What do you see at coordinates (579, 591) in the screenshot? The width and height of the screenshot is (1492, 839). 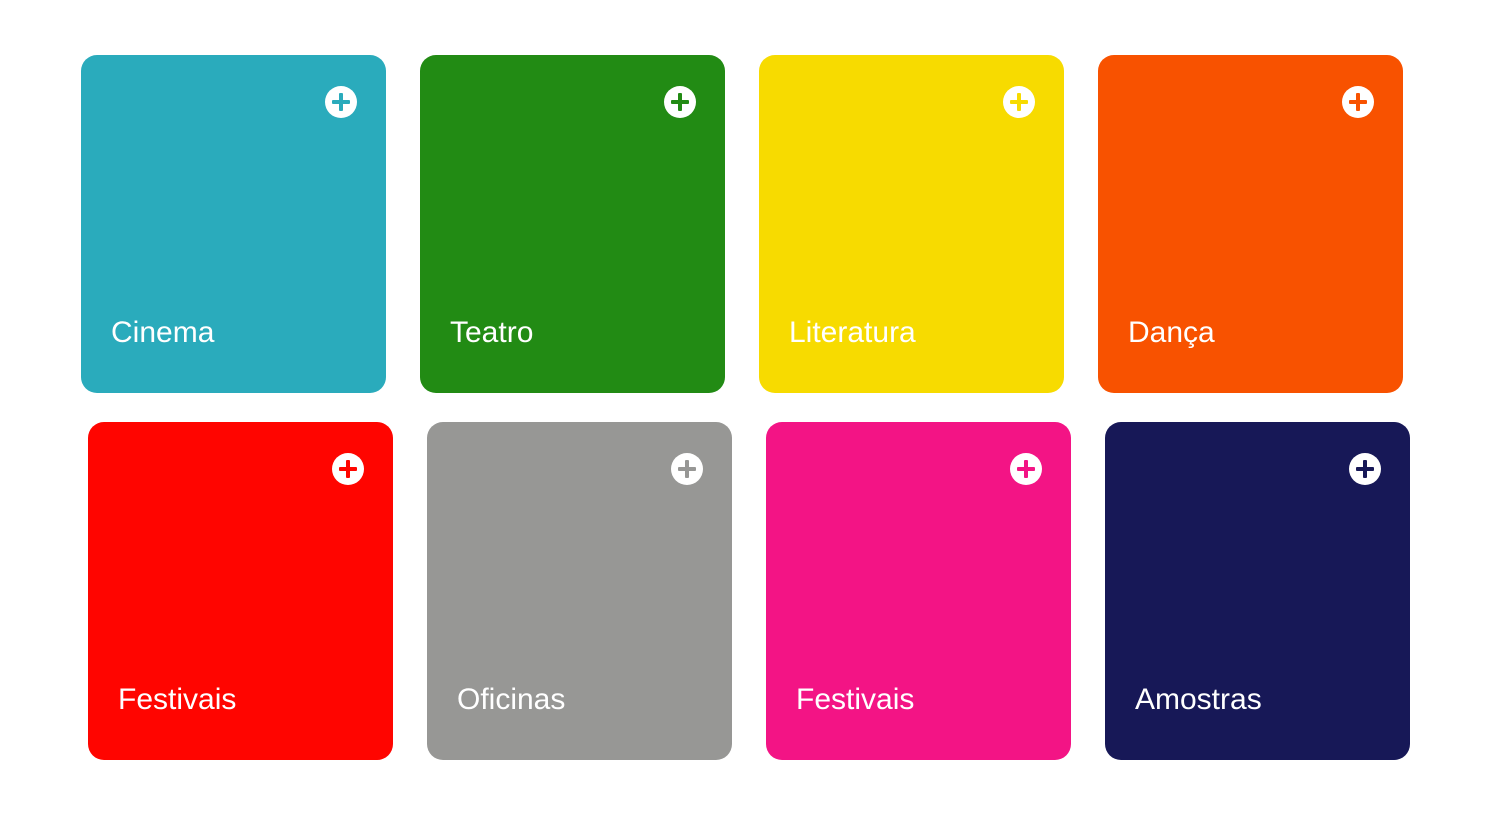 I see `category-tile-oficinas: Oficinas` at bounding box center [579, 591].